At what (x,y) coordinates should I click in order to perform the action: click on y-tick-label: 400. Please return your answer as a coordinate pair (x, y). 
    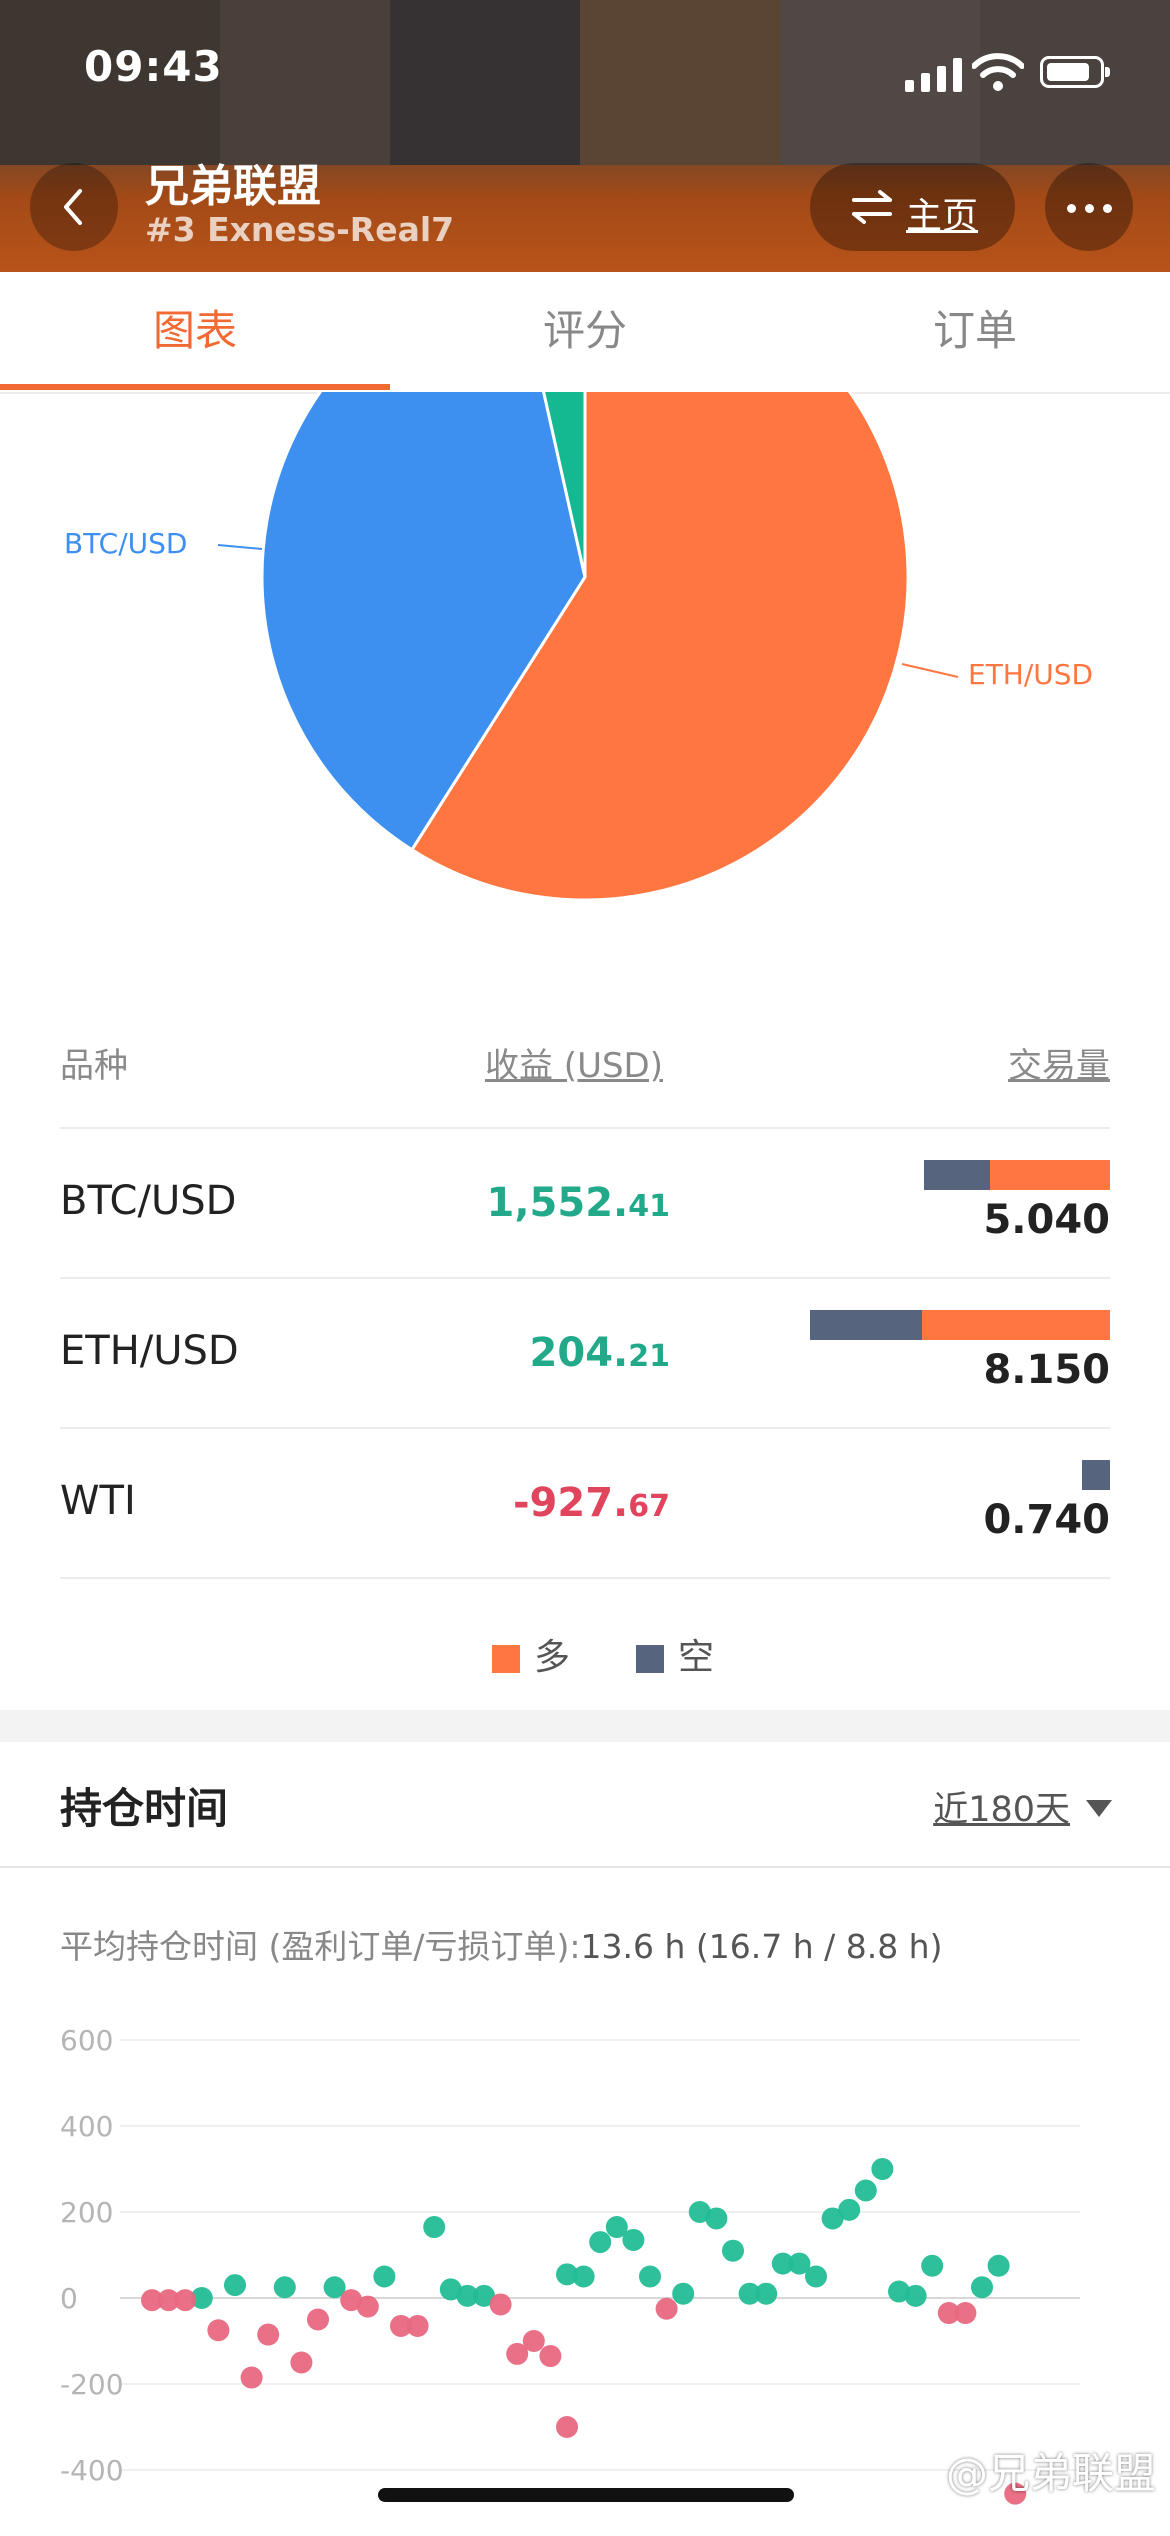
    Looking at the image, I should click on (86, 2126).